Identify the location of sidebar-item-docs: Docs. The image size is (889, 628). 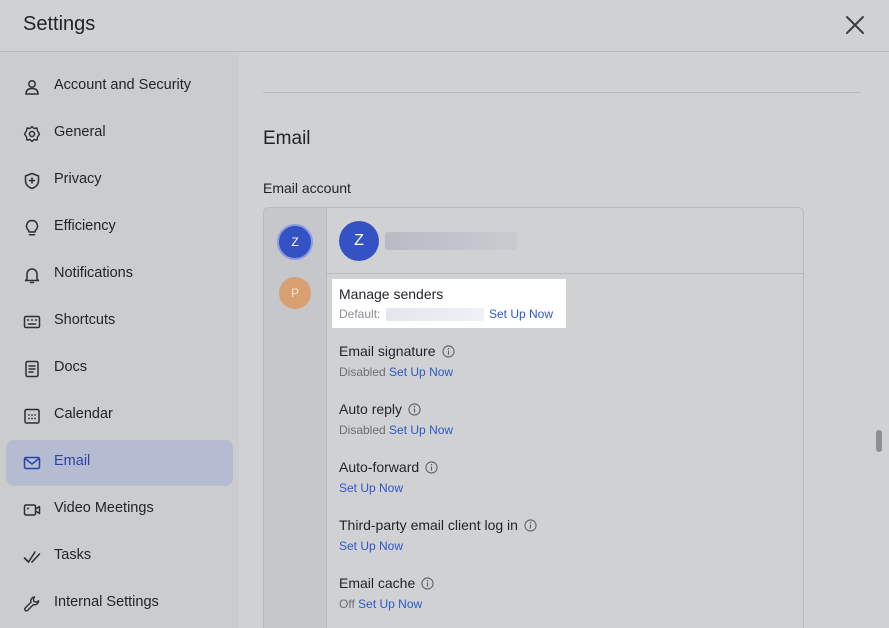
(119, 369).